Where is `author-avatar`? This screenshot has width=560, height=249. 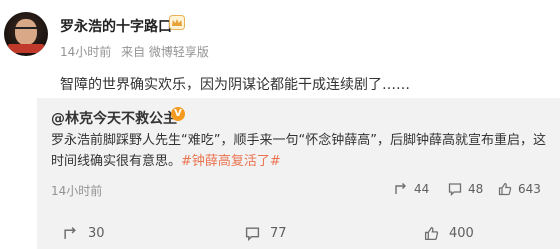
author-avatar is located at coordinates (26, 34).